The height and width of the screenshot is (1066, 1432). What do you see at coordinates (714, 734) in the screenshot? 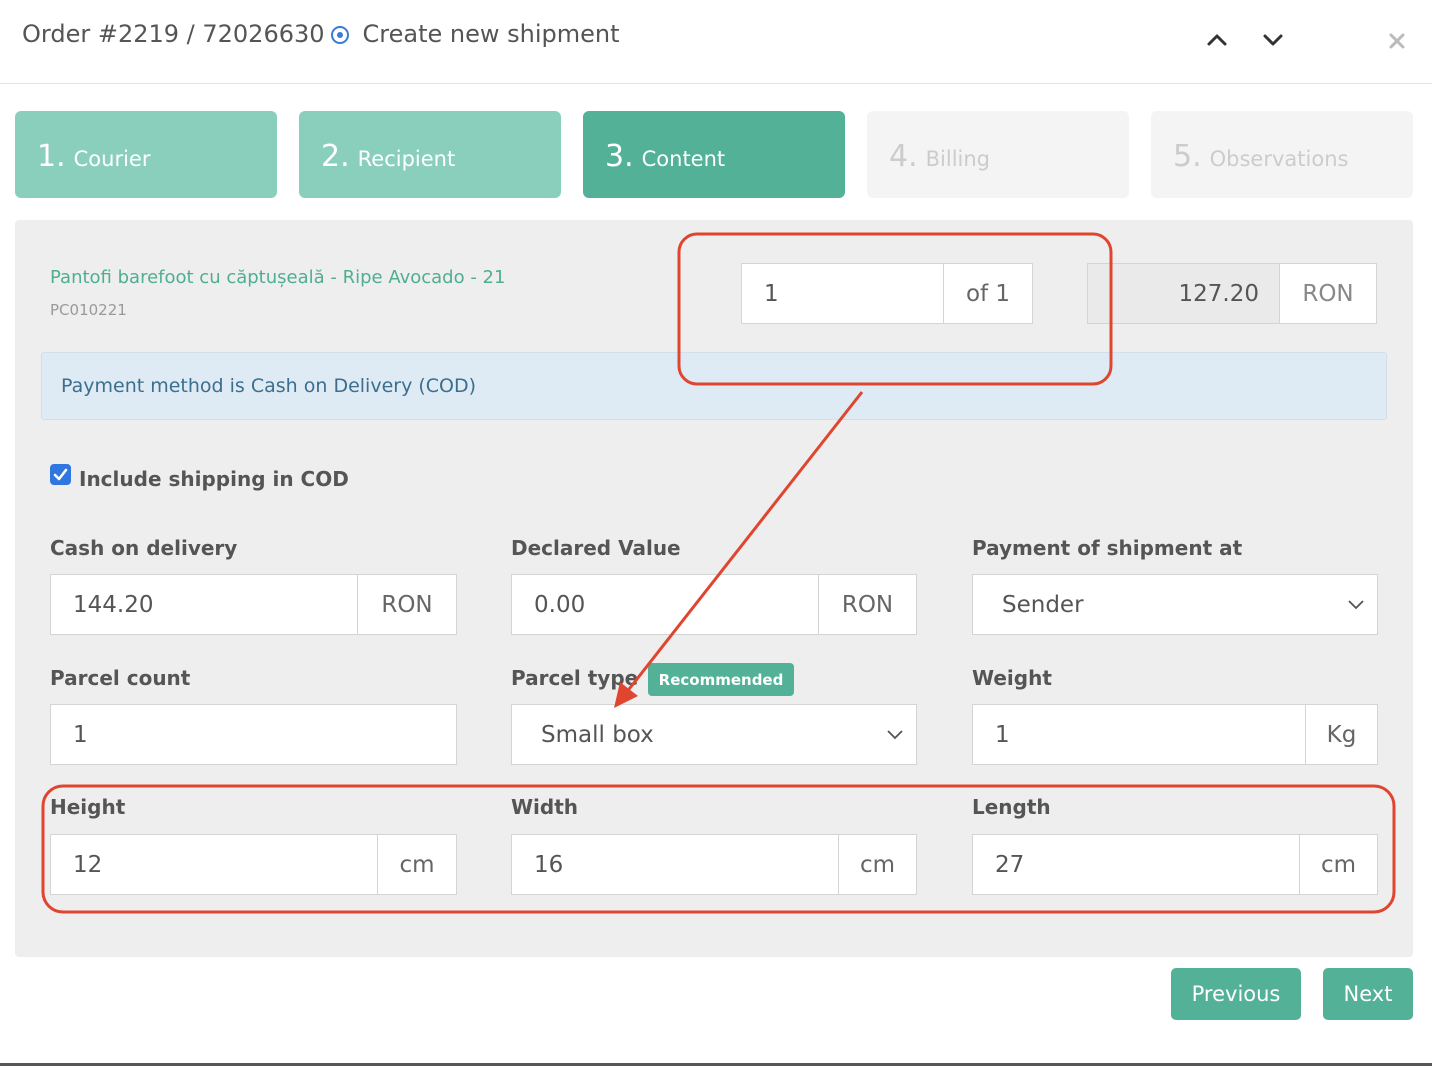
I see `parcel-type-select: Small box` at bounding box center [714, 734].